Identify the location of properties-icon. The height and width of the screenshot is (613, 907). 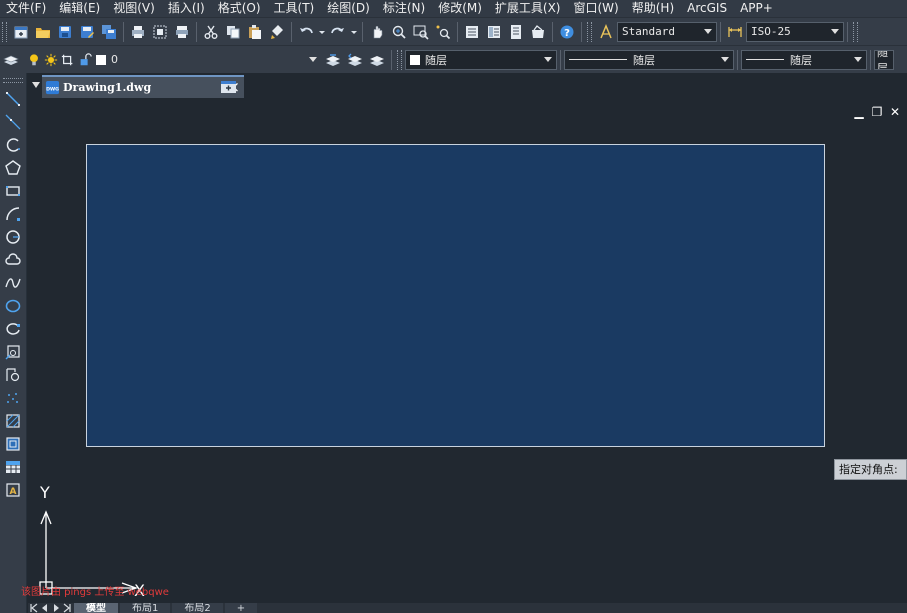
(472, 32).